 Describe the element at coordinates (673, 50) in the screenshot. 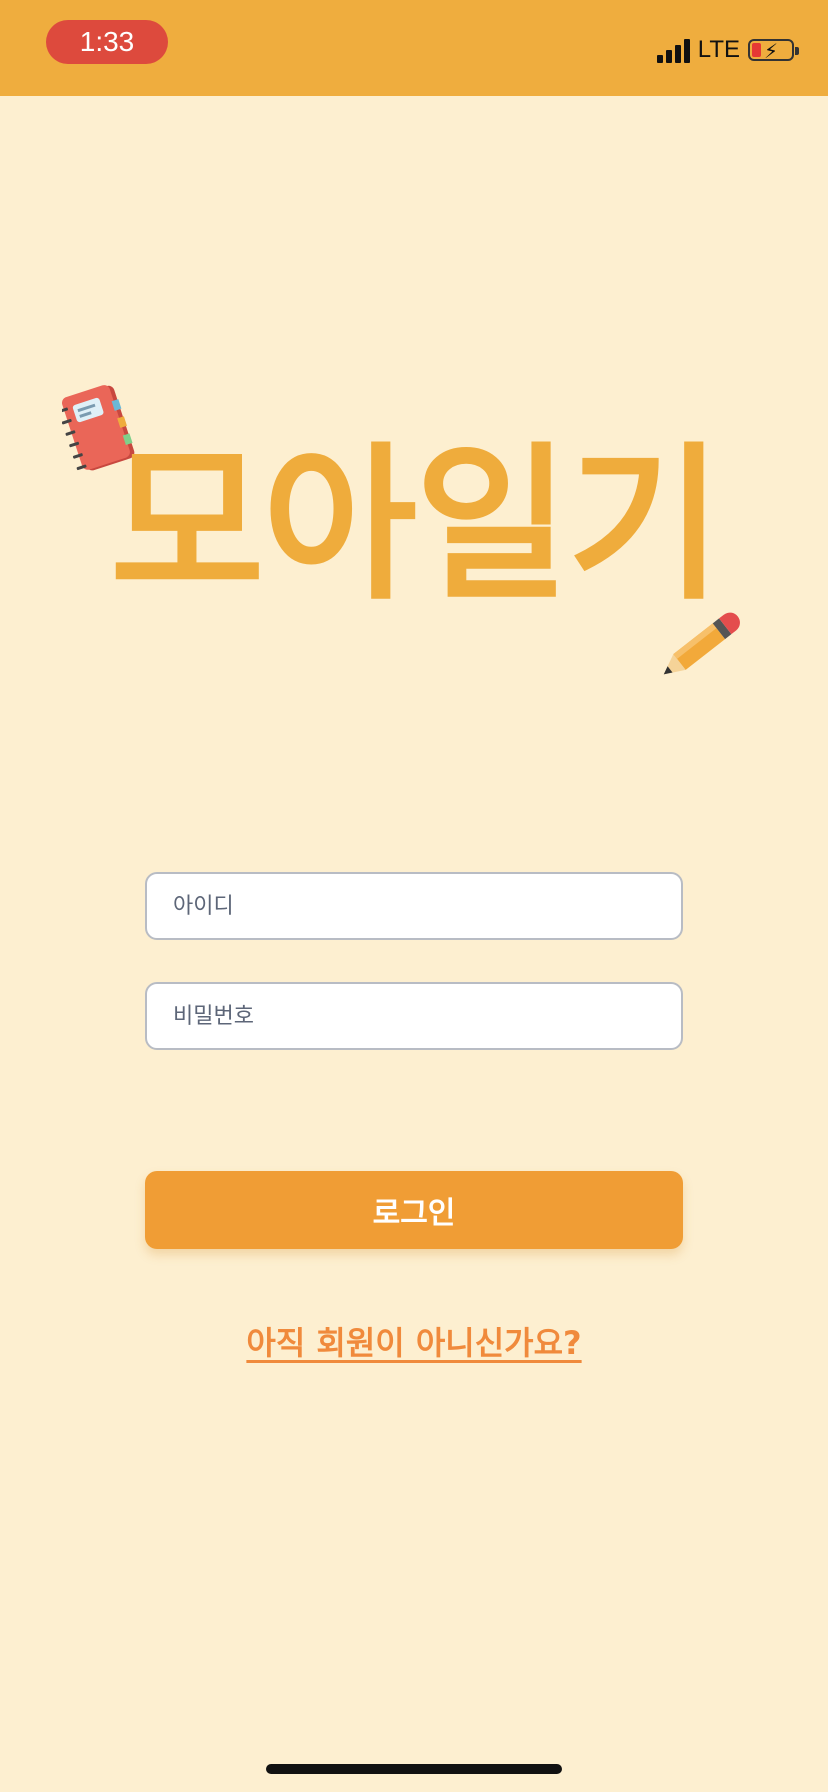

I see `signal-bars-icon` at that location.